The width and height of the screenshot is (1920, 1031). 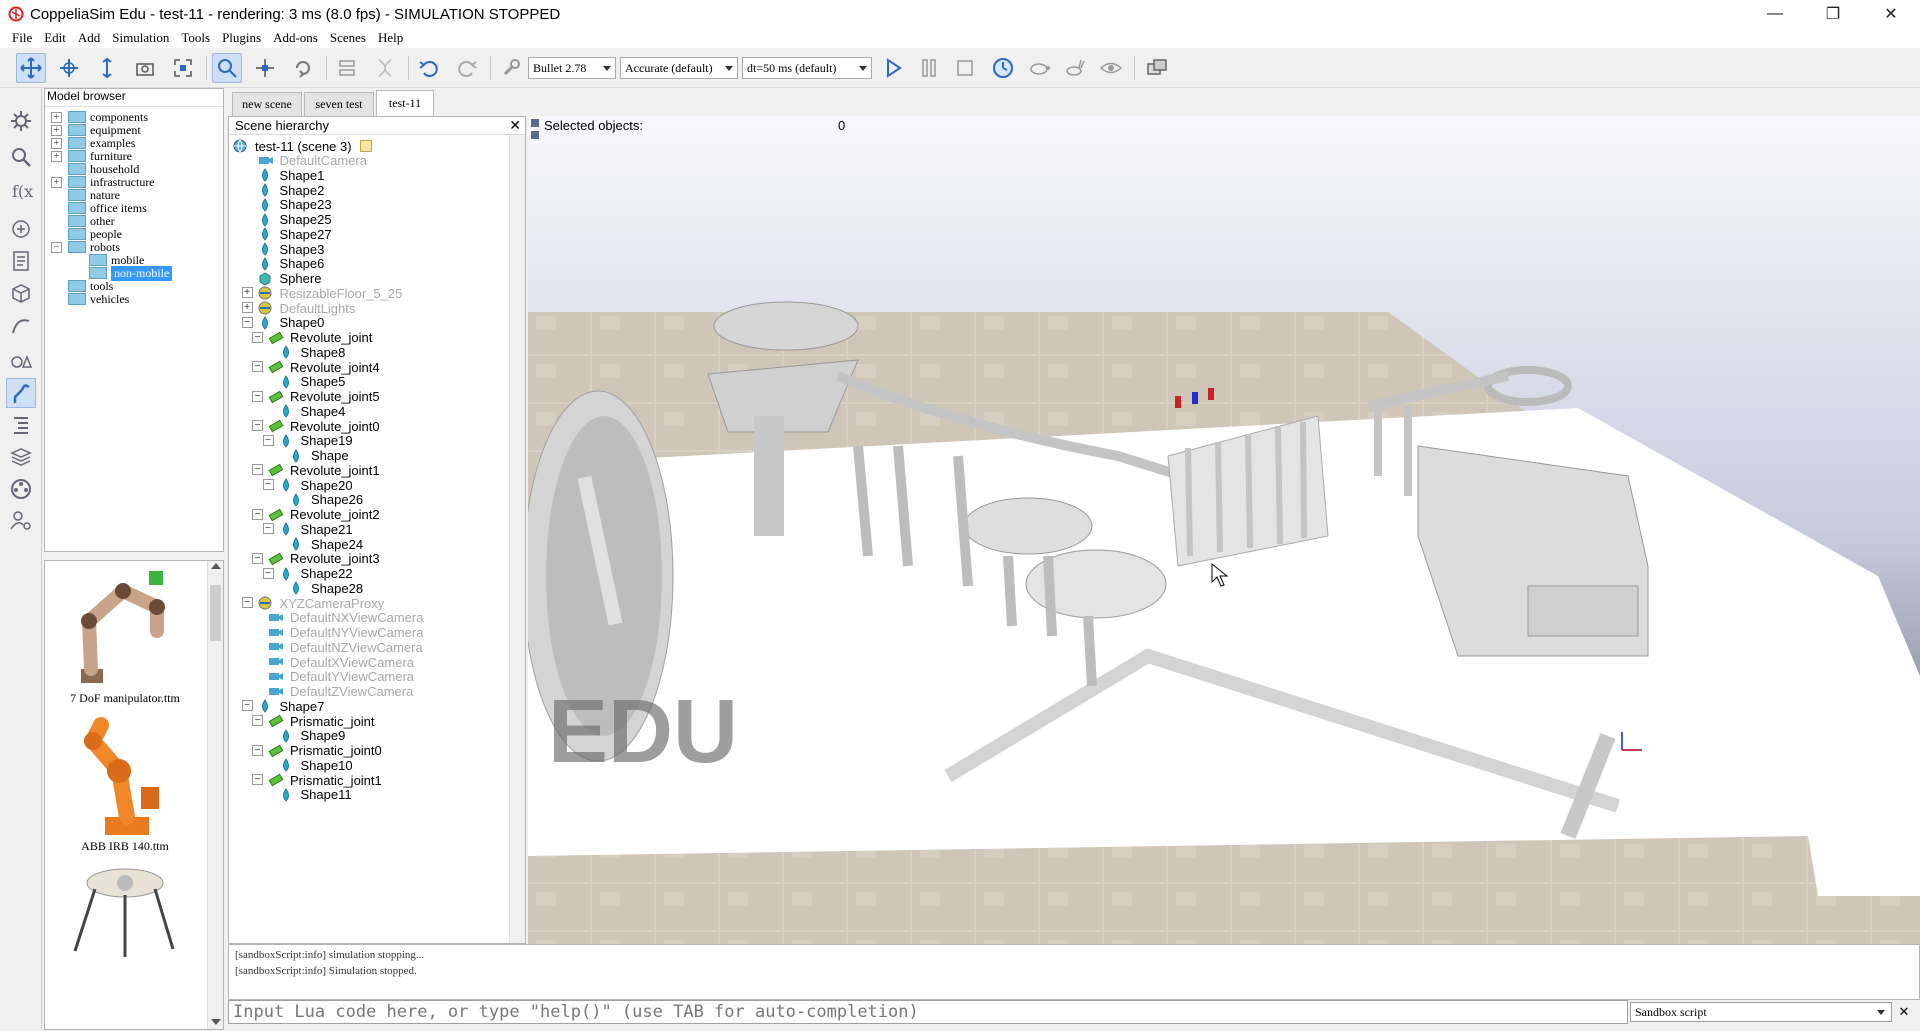 I want to click on thumbnail-abb-irb140: ABB IRB 140.ttm, so click(x=126, y=786).